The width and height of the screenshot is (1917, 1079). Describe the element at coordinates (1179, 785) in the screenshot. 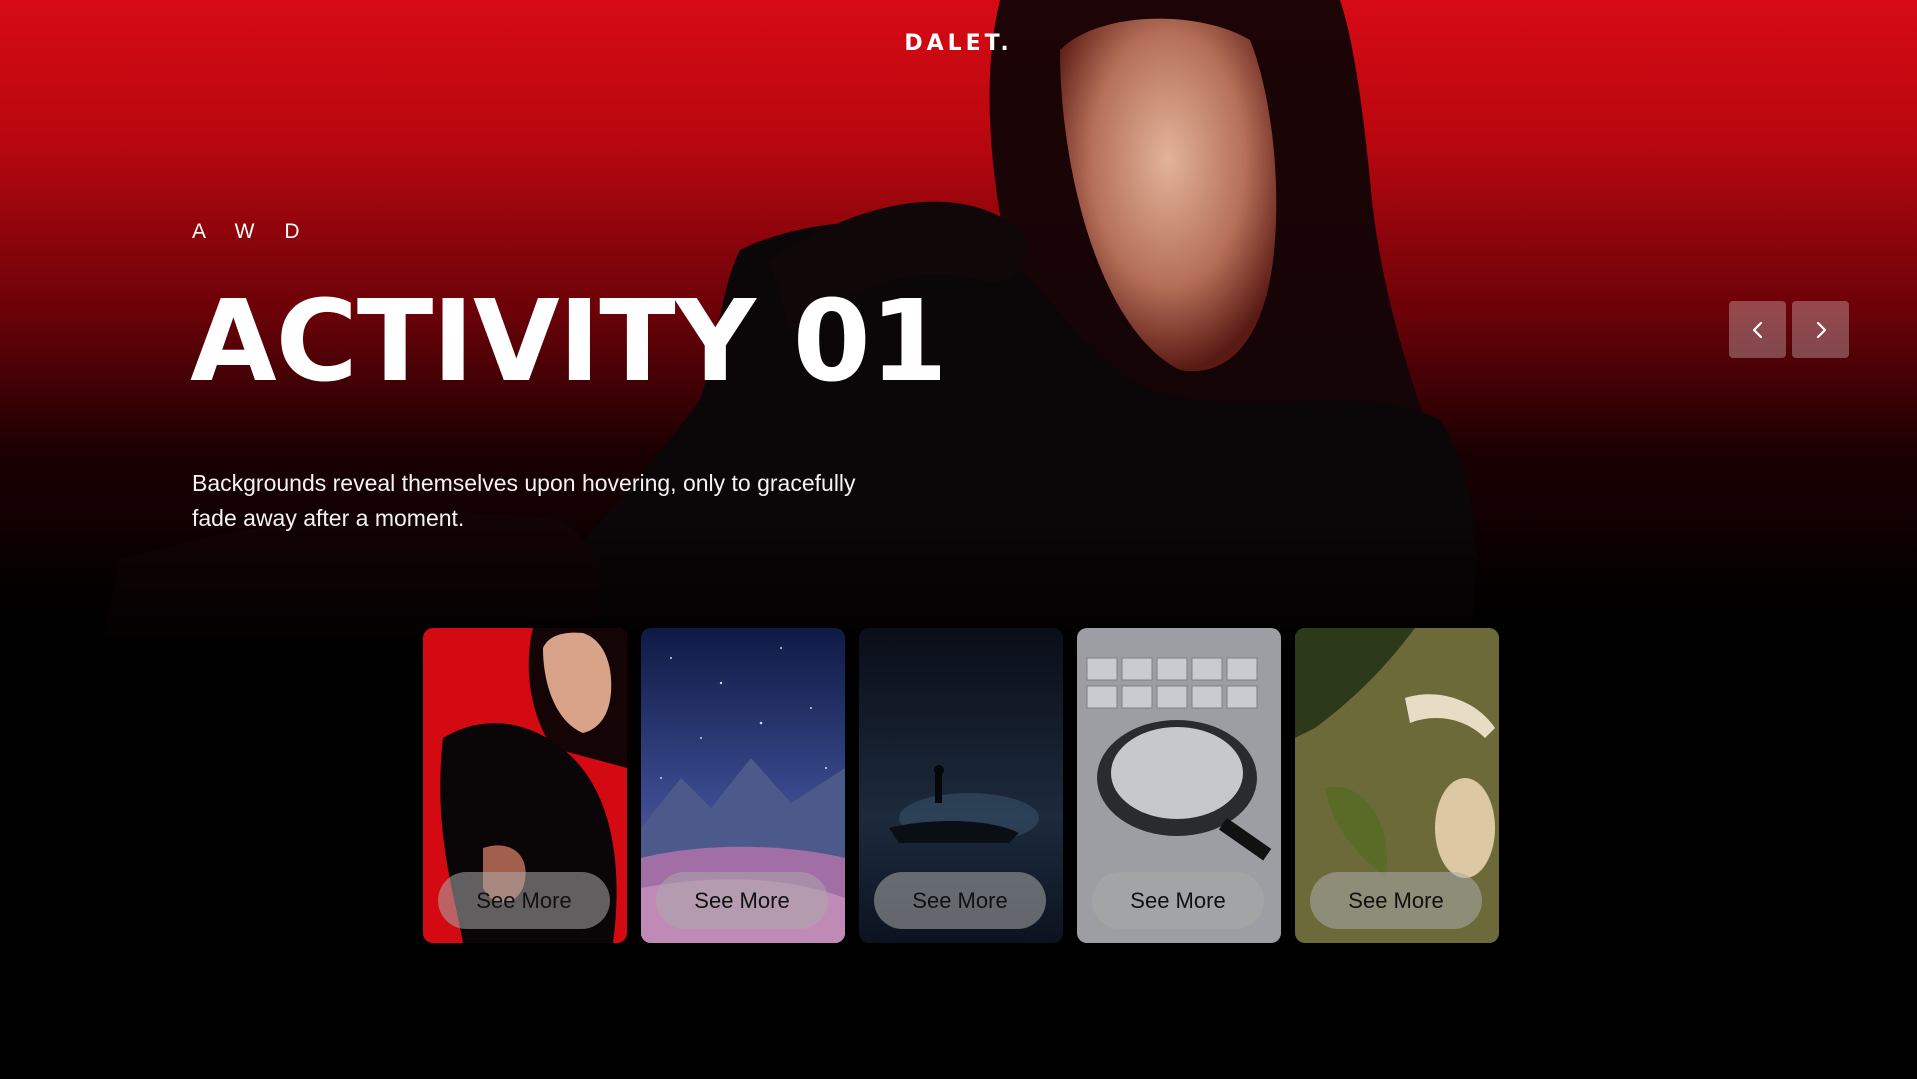

I see `card-magnifier-keyboard: See More` at that location.